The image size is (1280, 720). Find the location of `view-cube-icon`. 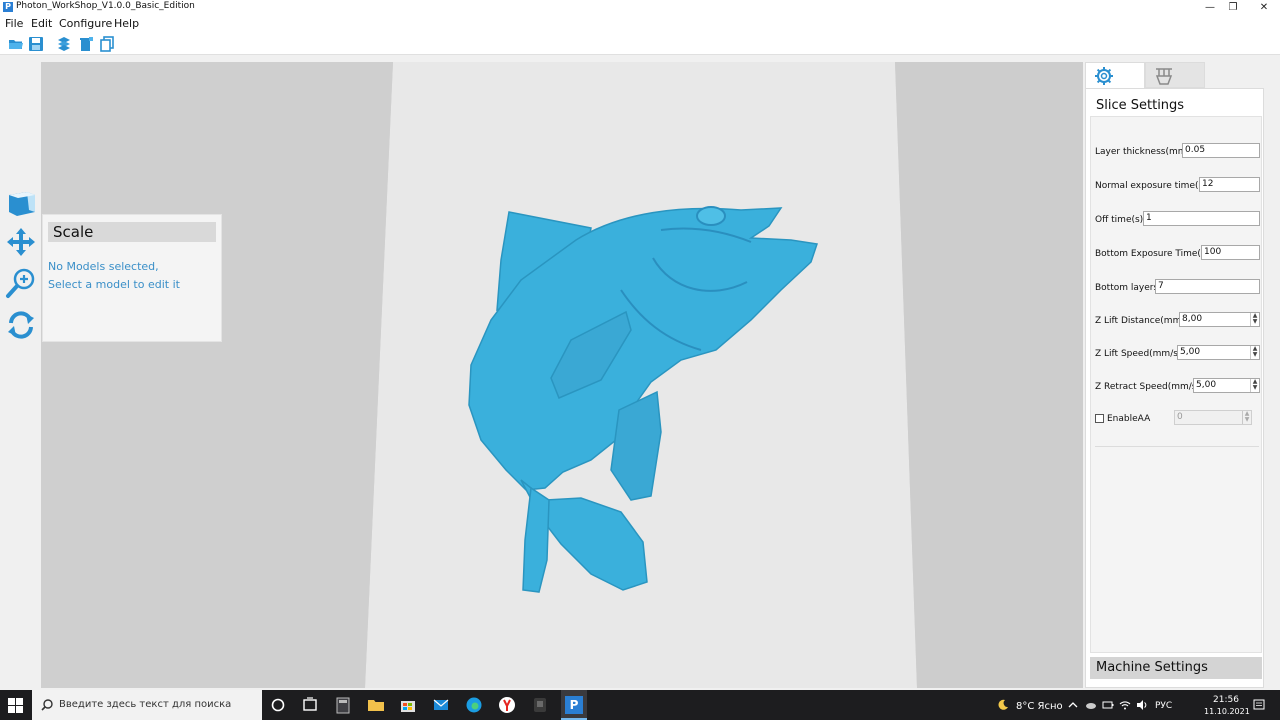

view-cube-icon is located at coordinates (21, 202).